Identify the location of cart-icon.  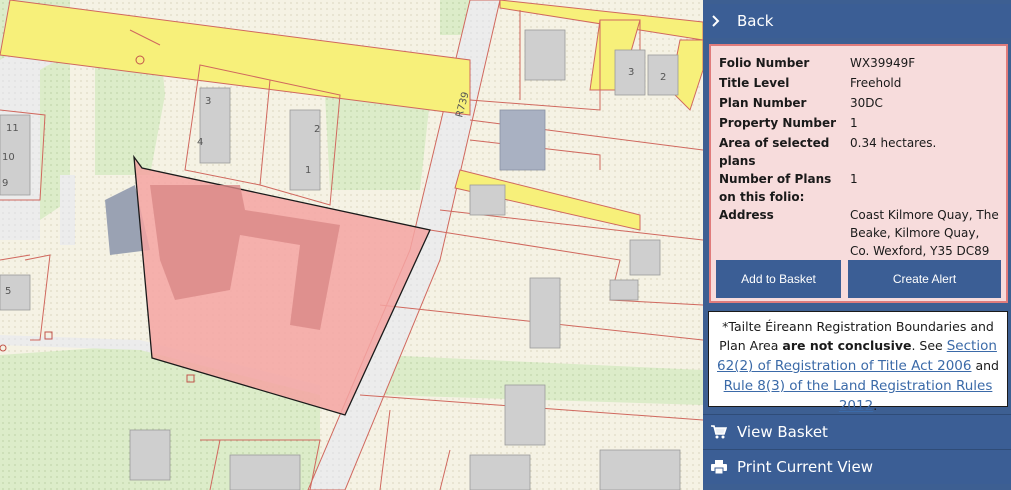
(724, 432).